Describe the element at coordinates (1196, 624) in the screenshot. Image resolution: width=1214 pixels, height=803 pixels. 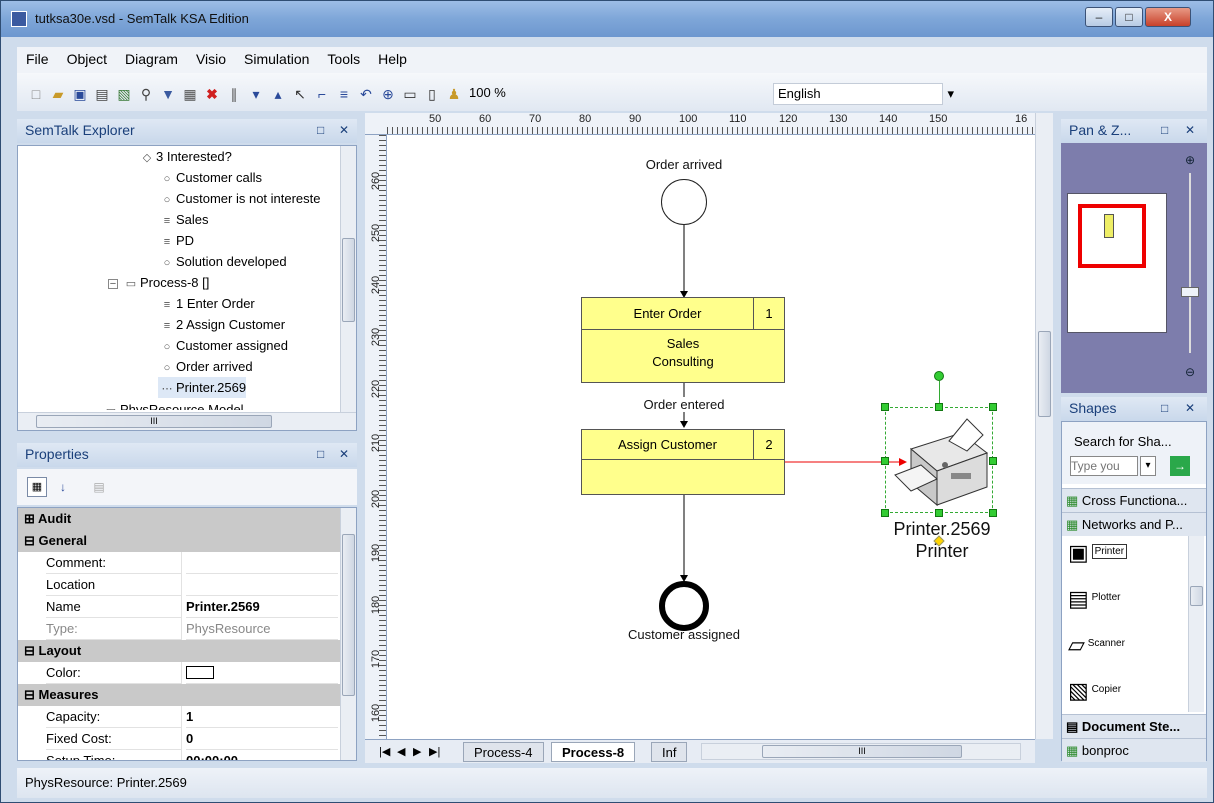
I see `shapes-vscroll` at that location.